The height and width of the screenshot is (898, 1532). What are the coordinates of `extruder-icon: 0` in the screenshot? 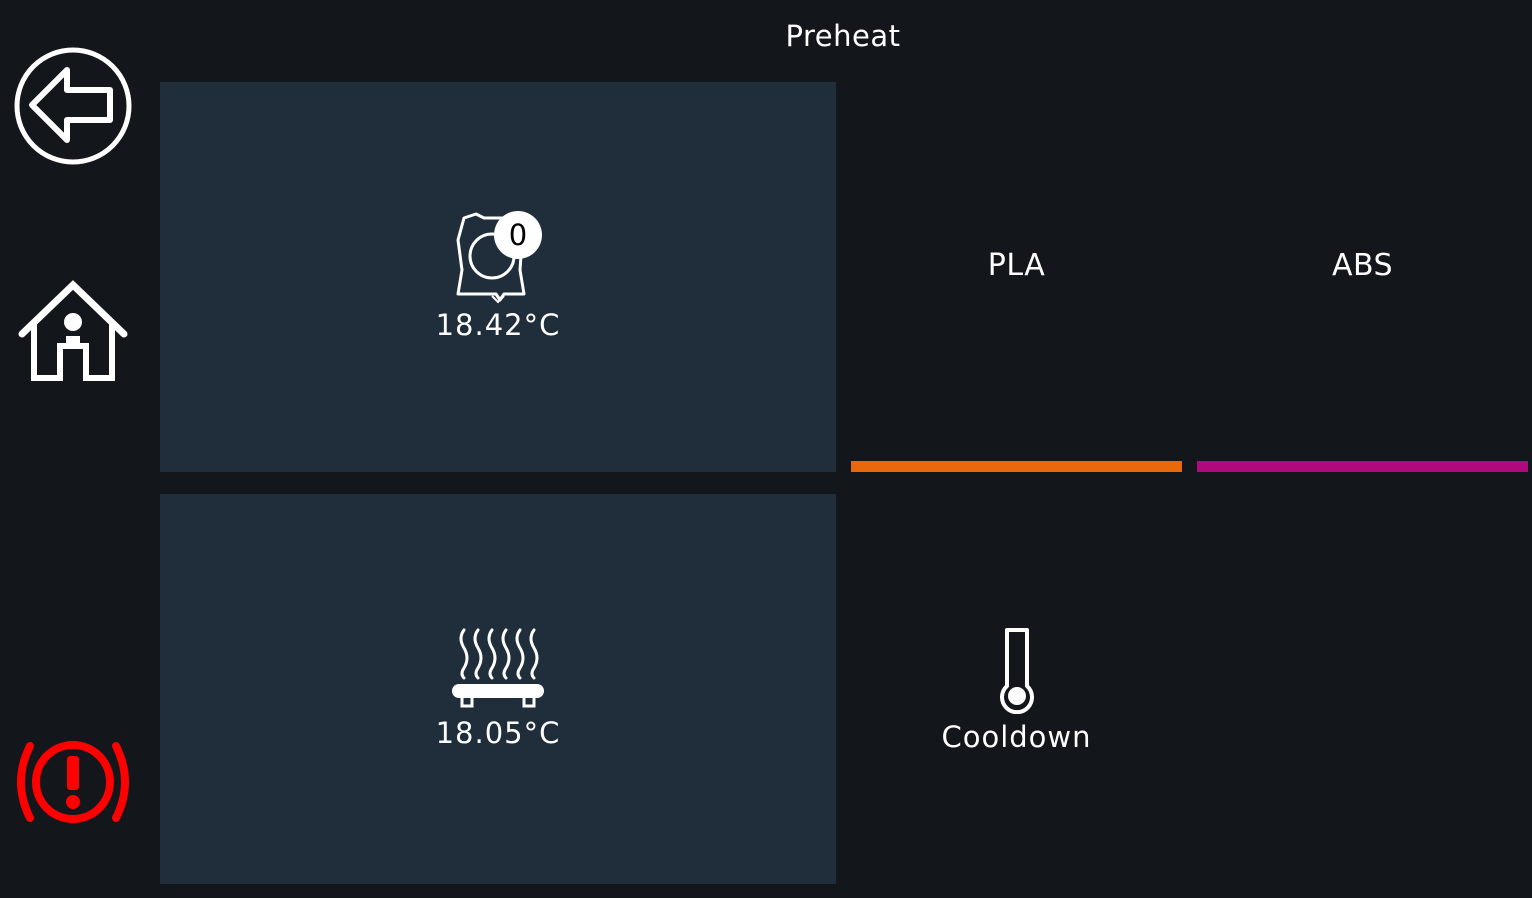 It's located at (499, 257).